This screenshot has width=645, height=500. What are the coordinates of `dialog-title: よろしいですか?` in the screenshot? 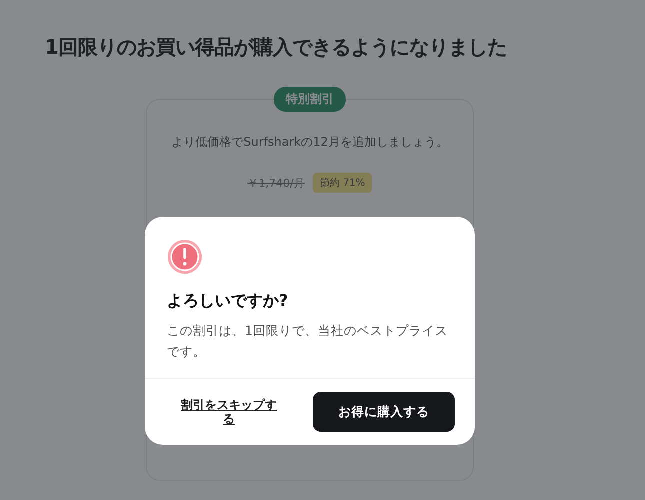 It's located at (228, 301).